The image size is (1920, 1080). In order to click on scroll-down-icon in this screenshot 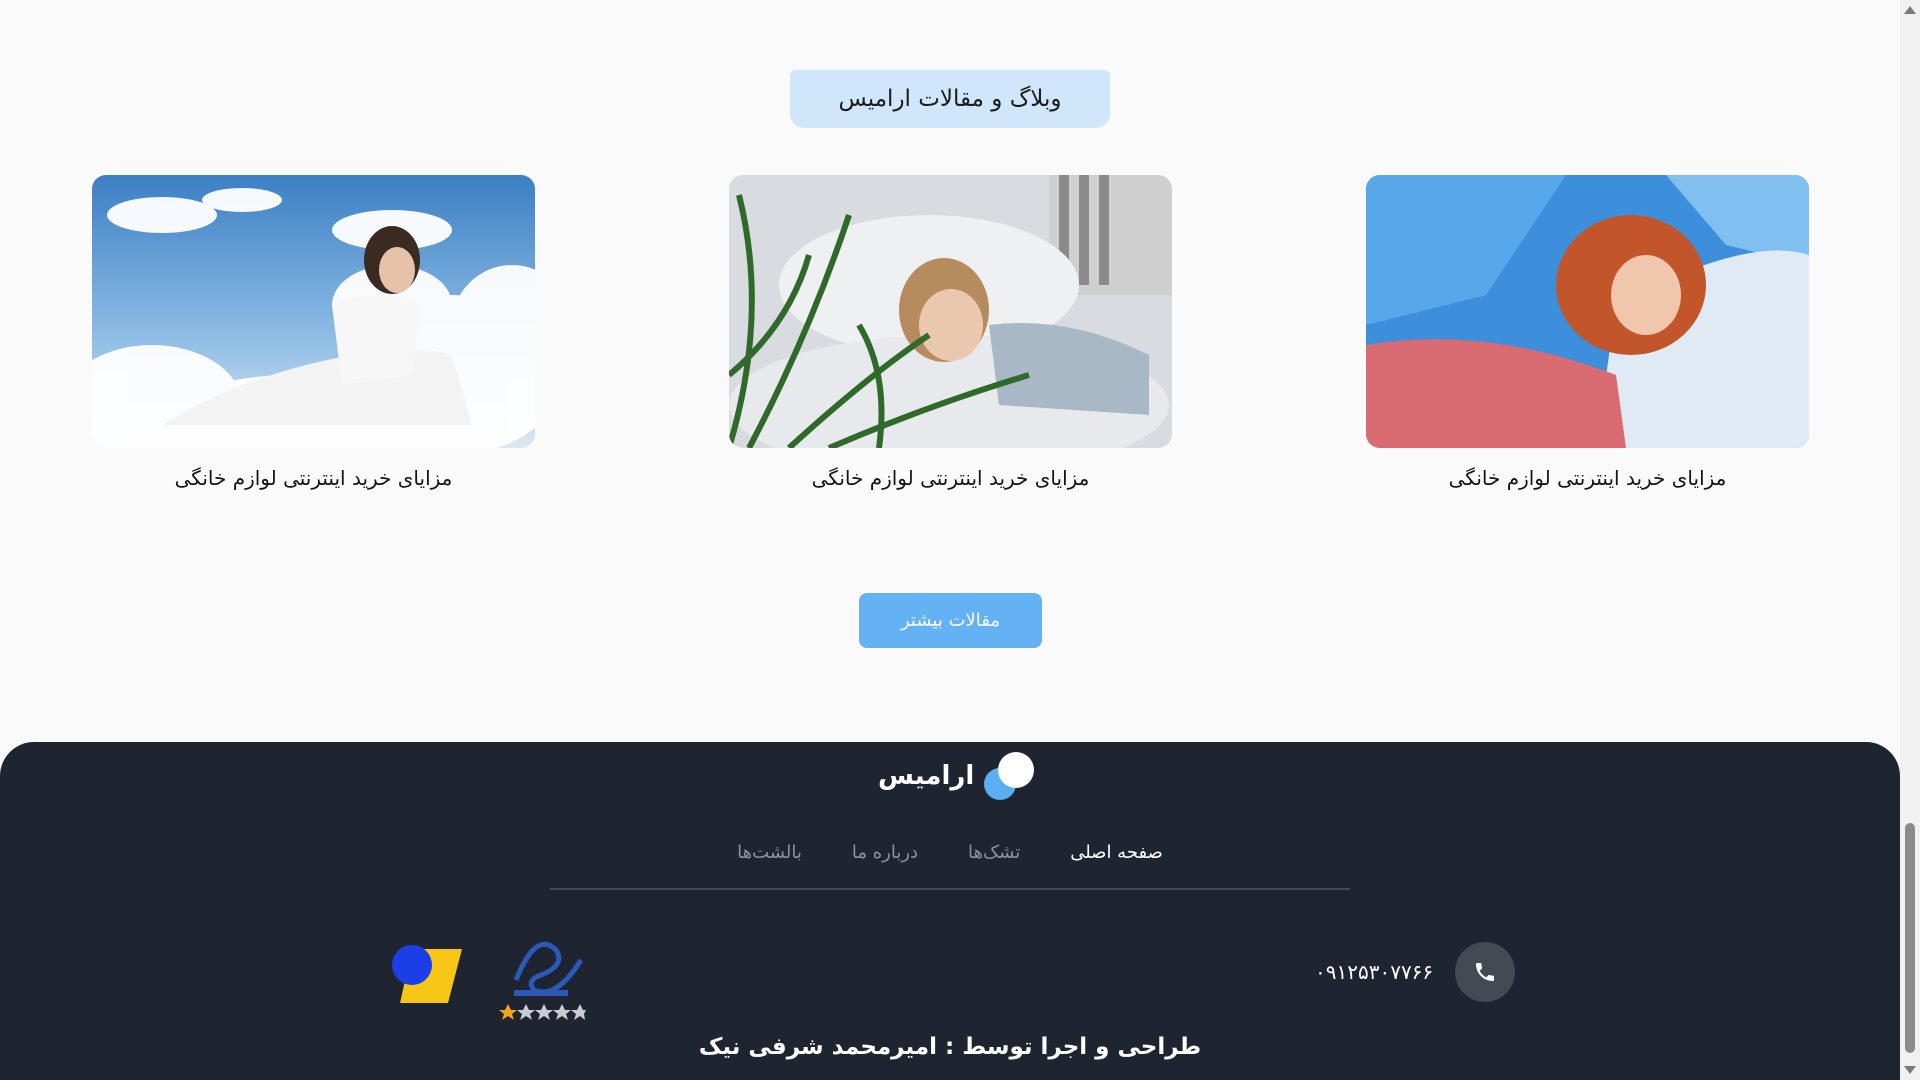, I will do `click(1910, 1070)`.